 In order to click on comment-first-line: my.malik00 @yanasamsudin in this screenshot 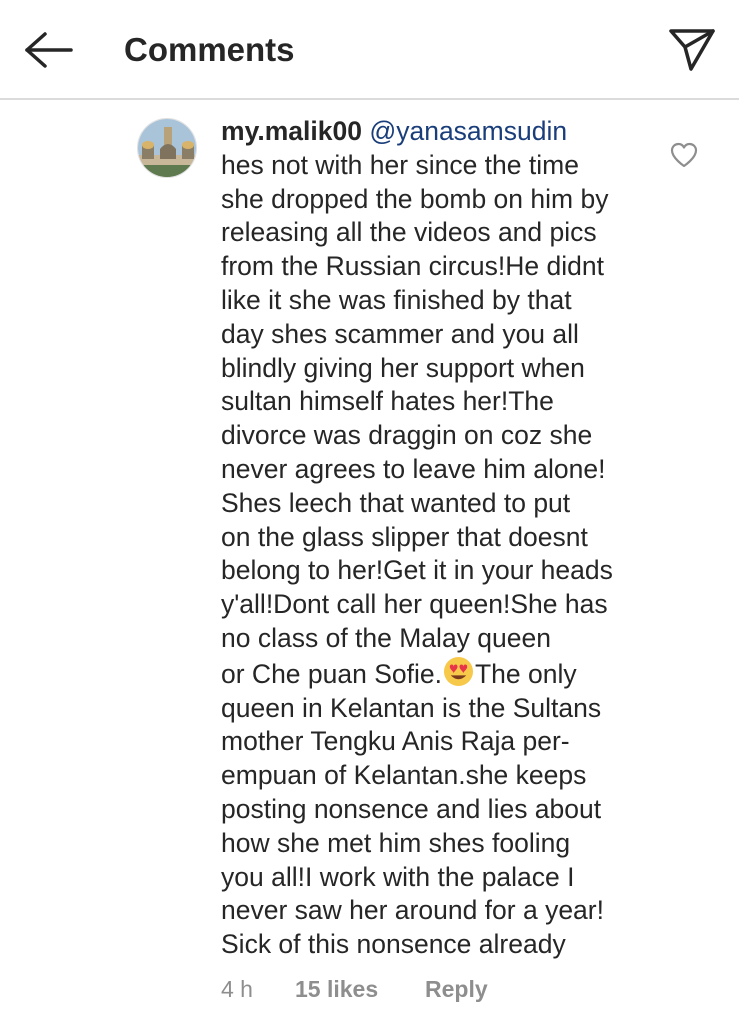, I will do `click(441, 132)`.